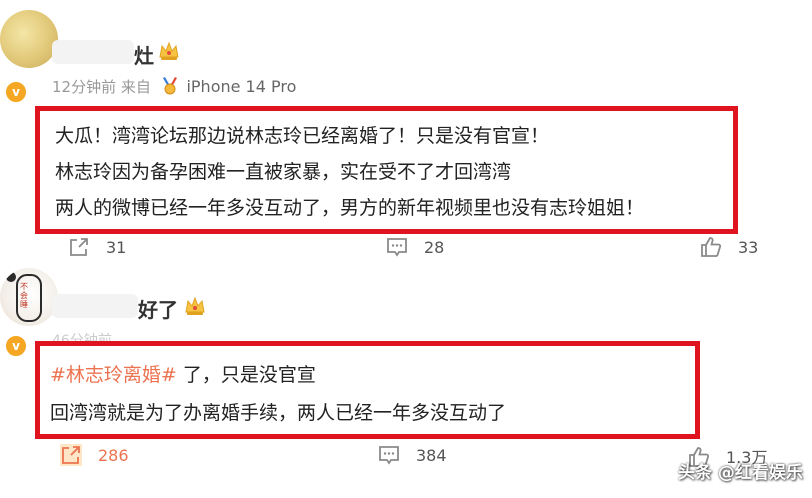  Describe the element at coordinates (158, 308) in the screenshot. I see `comment-username: 好了` at that location.